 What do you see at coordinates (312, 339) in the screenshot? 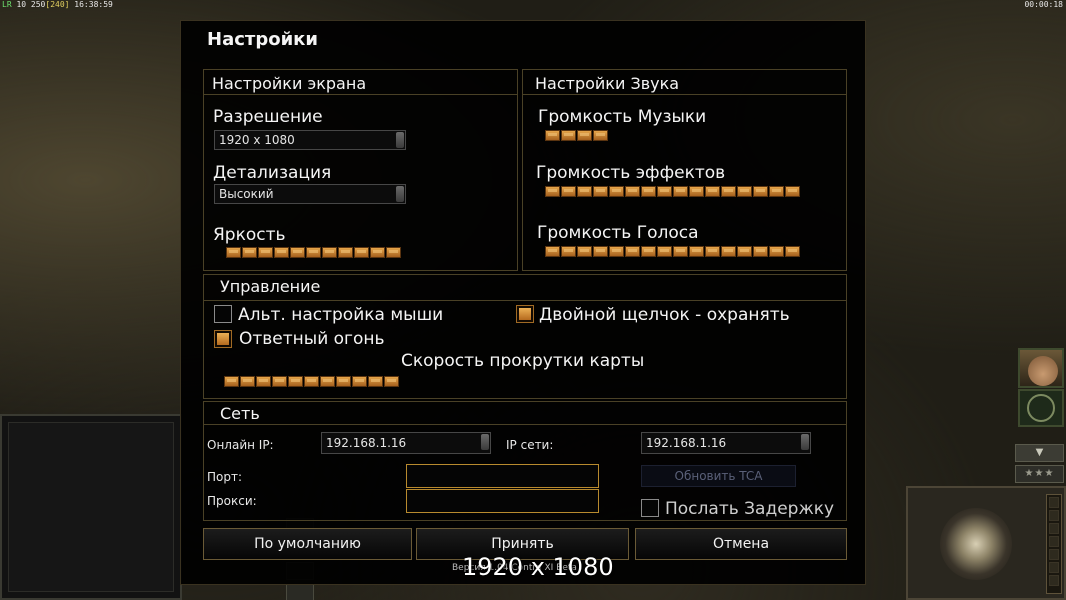
I see `return-fire-label: Ответный огонь` at bounding box center [312, 339].